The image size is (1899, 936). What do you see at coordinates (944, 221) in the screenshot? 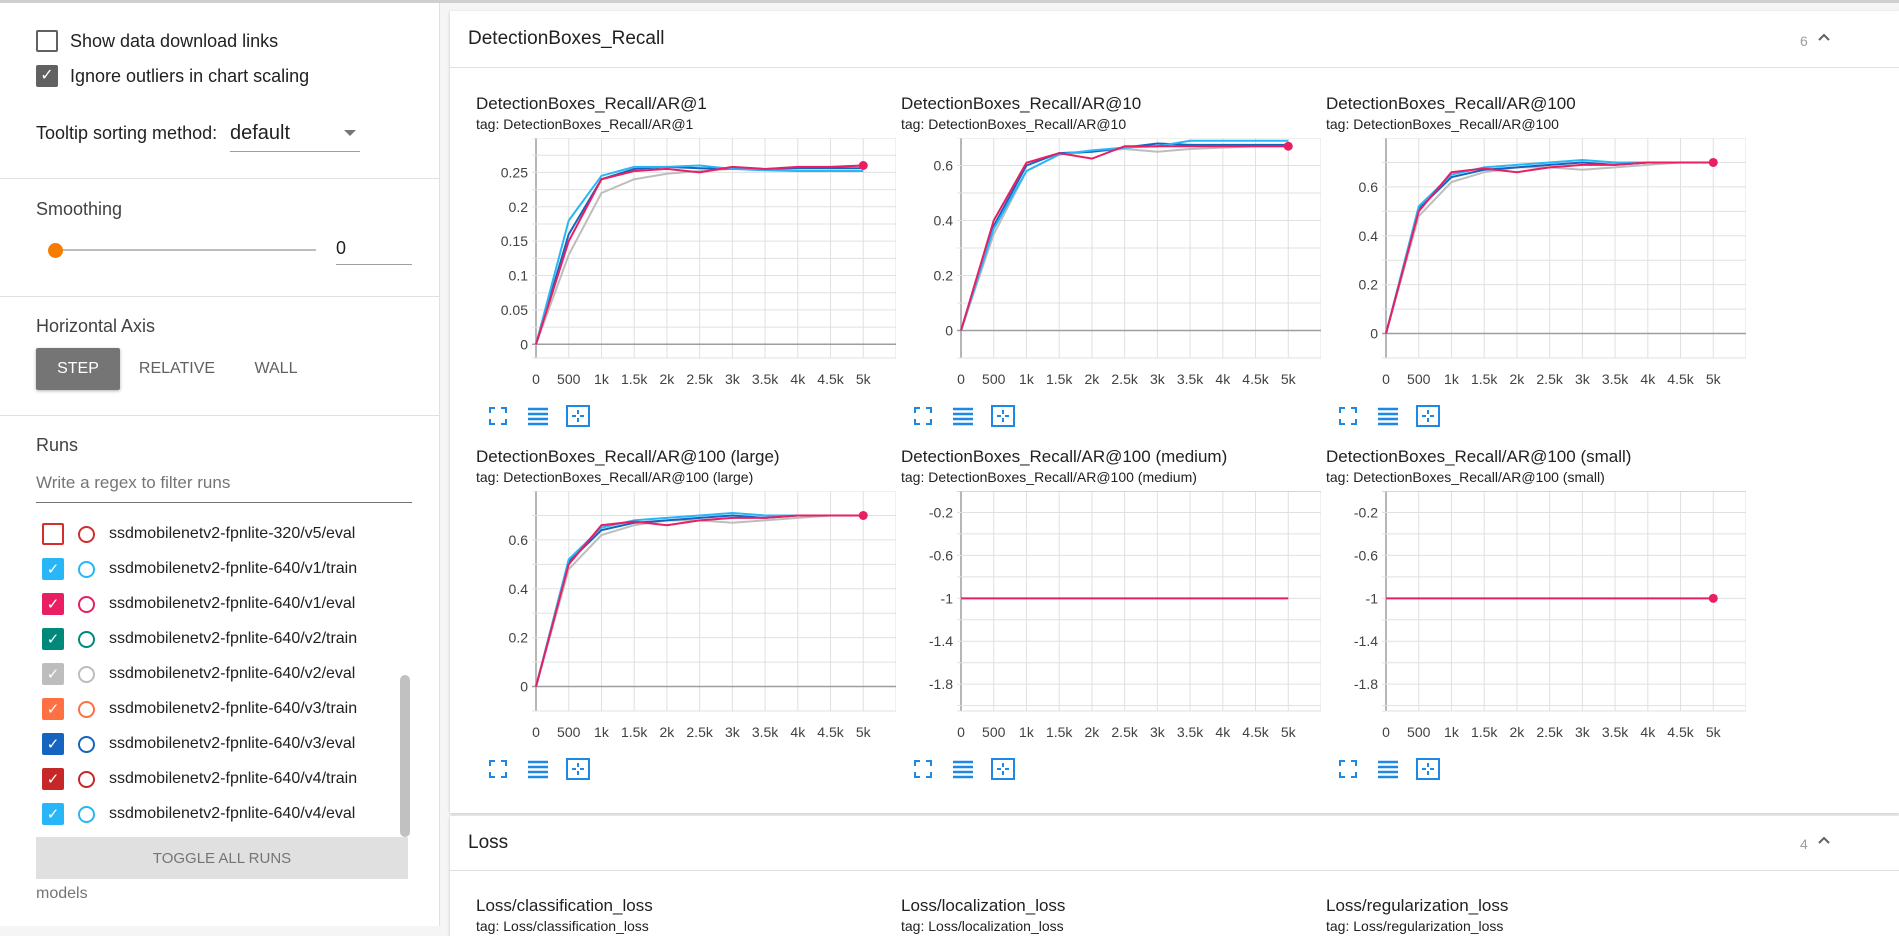
I see `y-tick-label: 0.4` at bounding box center [944, 221].